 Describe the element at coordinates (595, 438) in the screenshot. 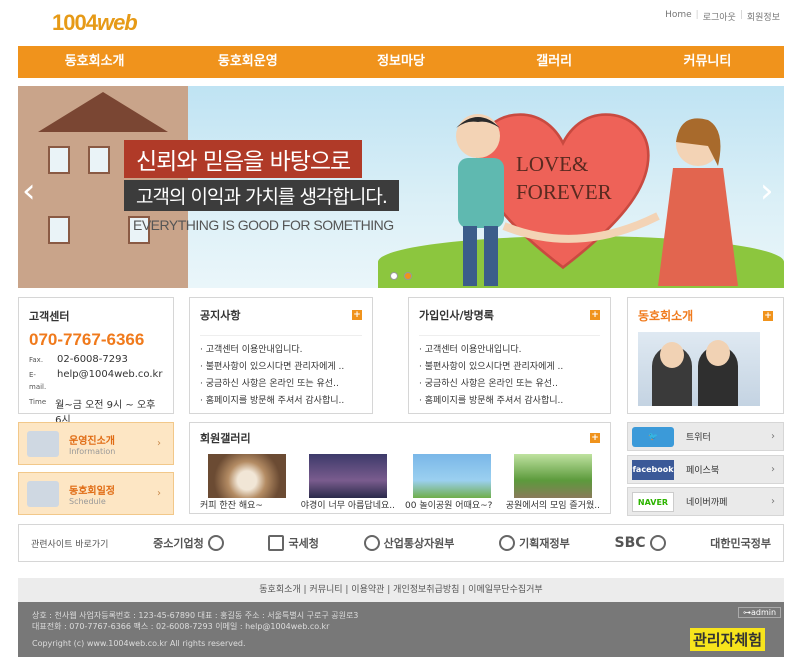

I see `gallery-more-plus-icon: +` at that location.